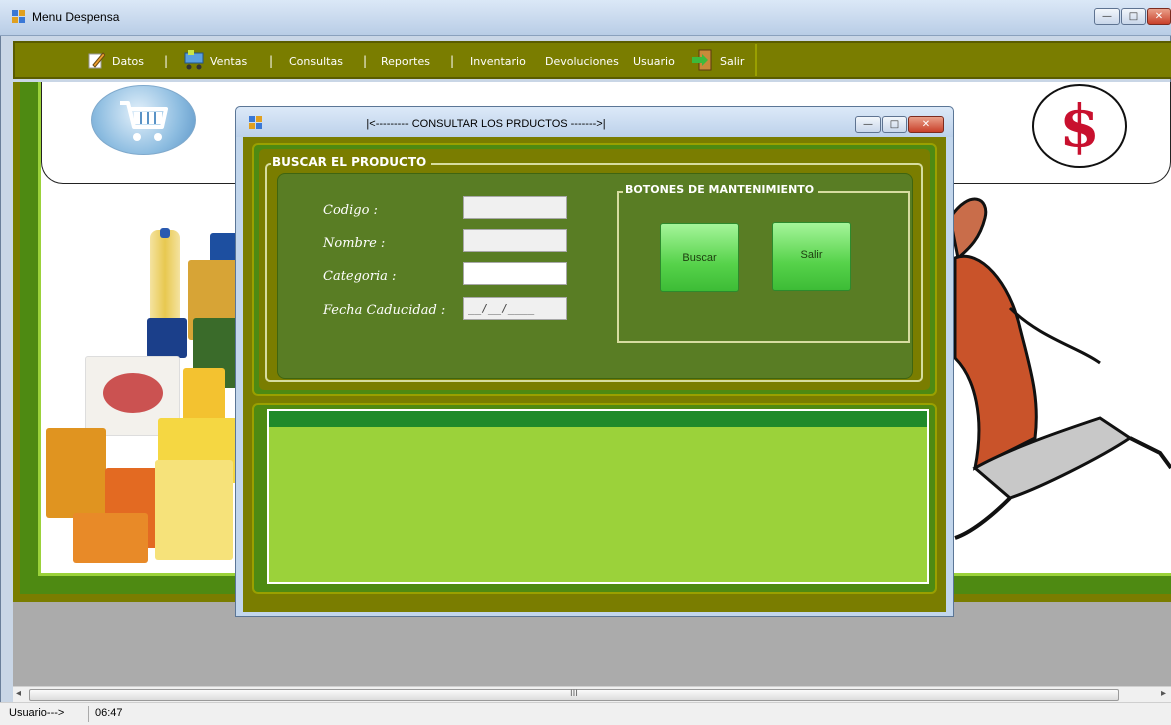  What do you see at coordinates (498, 61) in the screenshot?
I see `menu-item-inventario: Inventario` at bounding box center [498, 61].